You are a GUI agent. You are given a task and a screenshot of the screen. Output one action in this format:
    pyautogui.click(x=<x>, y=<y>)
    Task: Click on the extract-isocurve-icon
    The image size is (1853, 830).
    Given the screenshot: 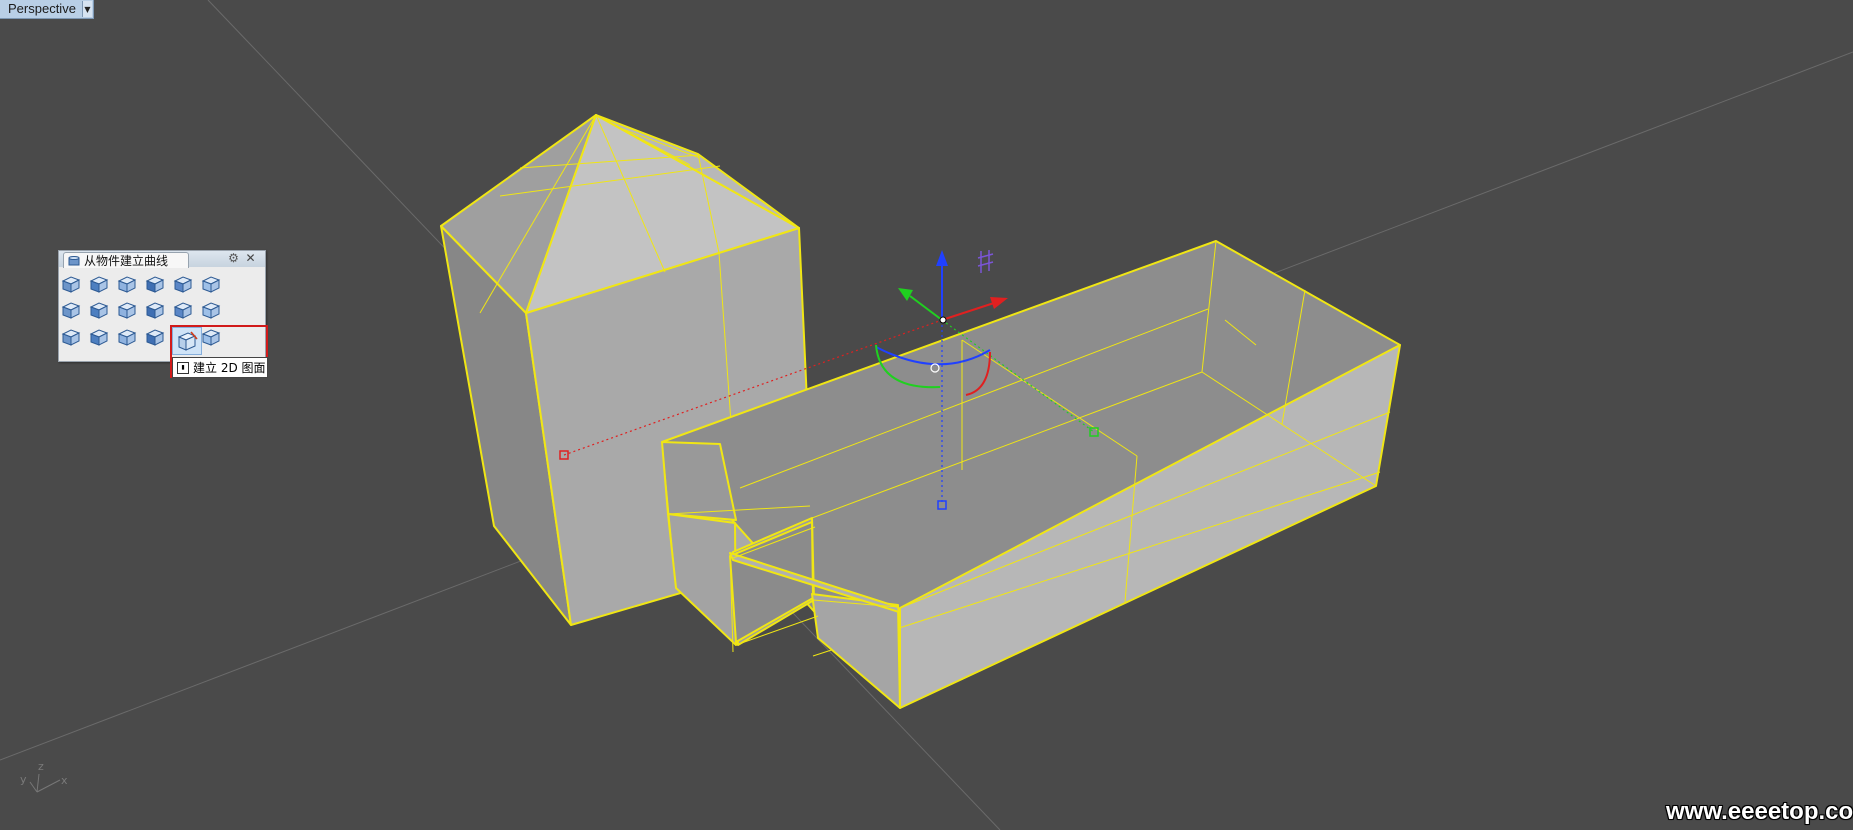 What is the action you would take?
    pyautogui.click(x=99, y=310)
    